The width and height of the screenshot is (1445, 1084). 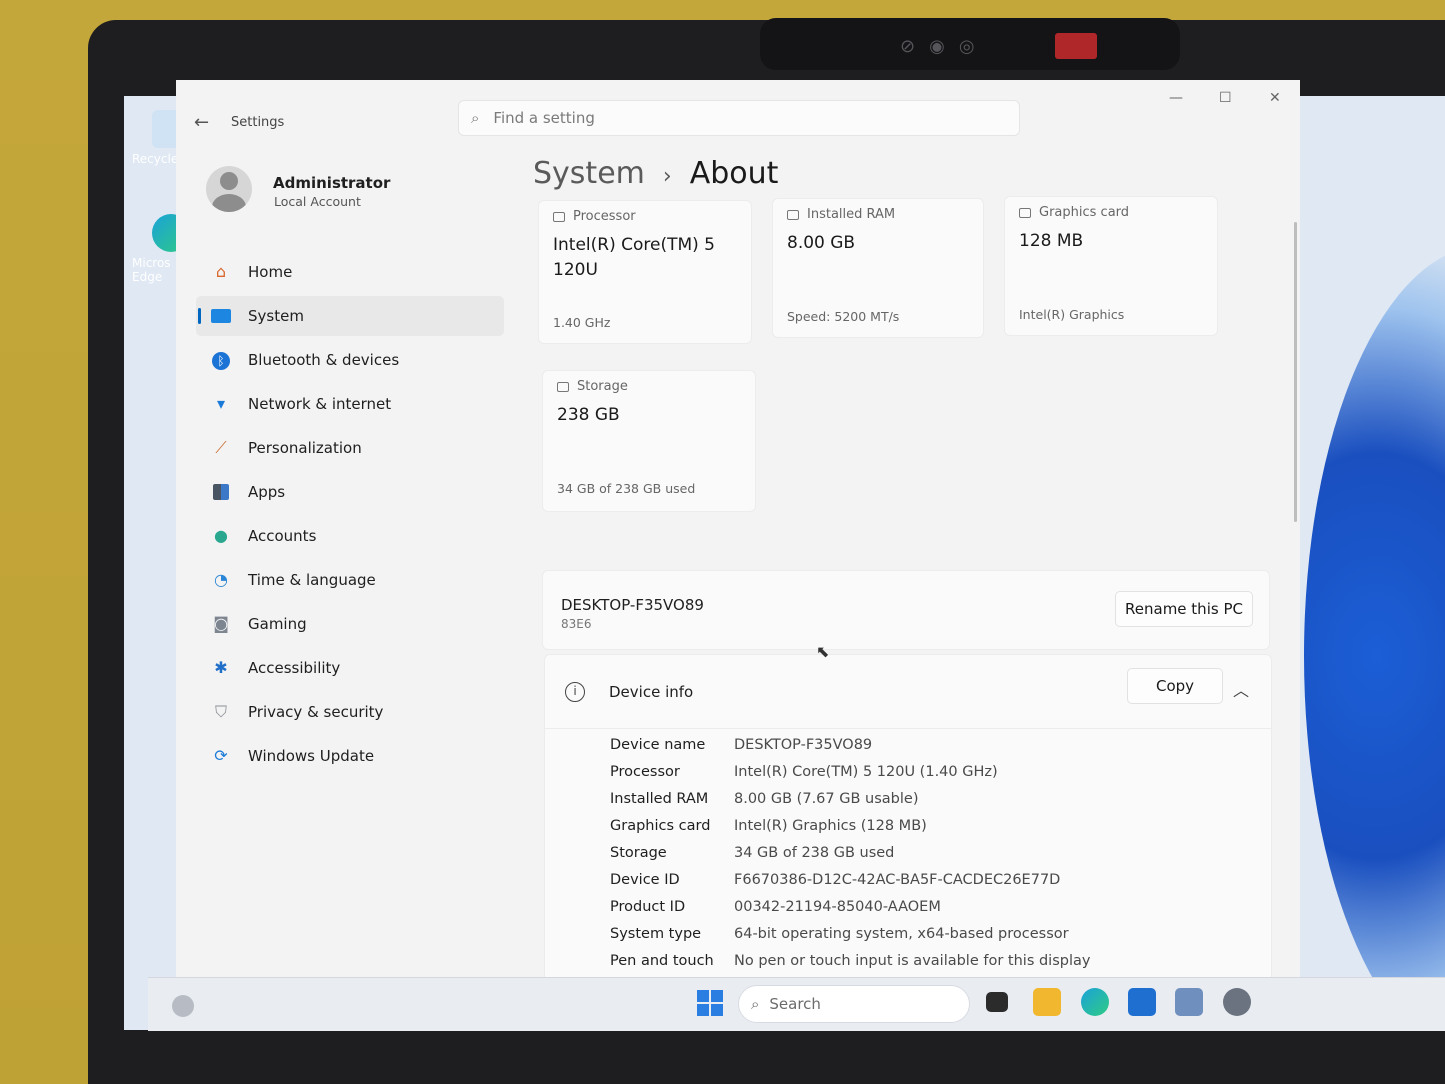 I want to click on sidebar-item-network: ▾ Network & internet, so click(x=350, y=404).